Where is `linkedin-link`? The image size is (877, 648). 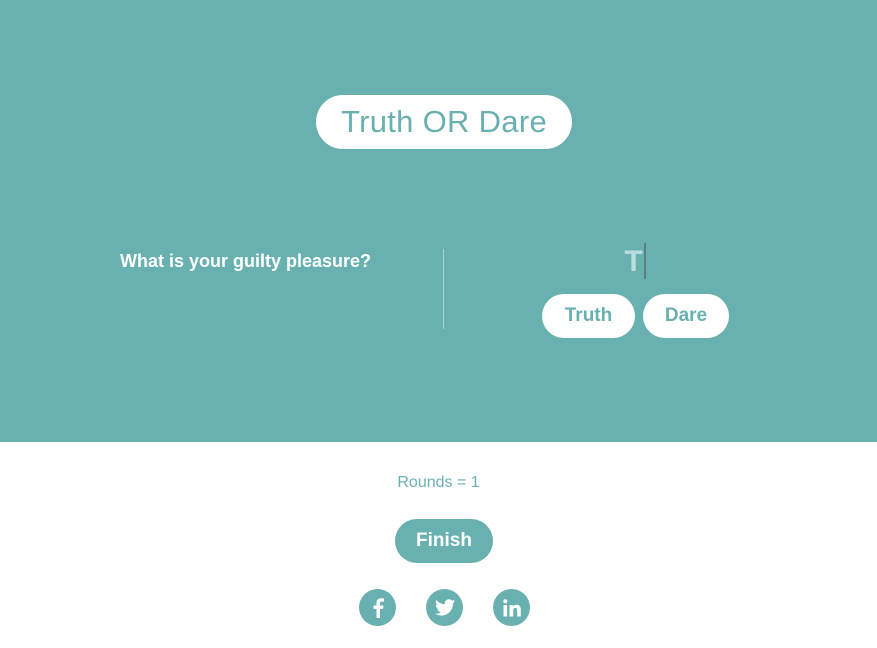 linkedin-link is located at coordinates (511, 607).